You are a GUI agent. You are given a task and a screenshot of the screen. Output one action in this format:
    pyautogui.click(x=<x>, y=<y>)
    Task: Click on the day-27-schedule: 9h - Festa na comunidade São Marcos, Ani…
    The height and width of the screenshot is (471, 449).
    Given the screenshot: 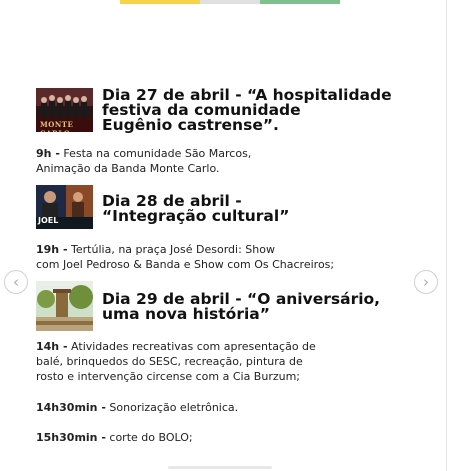 What is the action you would take?
    pyautogui.click(x=144, y=161)
    